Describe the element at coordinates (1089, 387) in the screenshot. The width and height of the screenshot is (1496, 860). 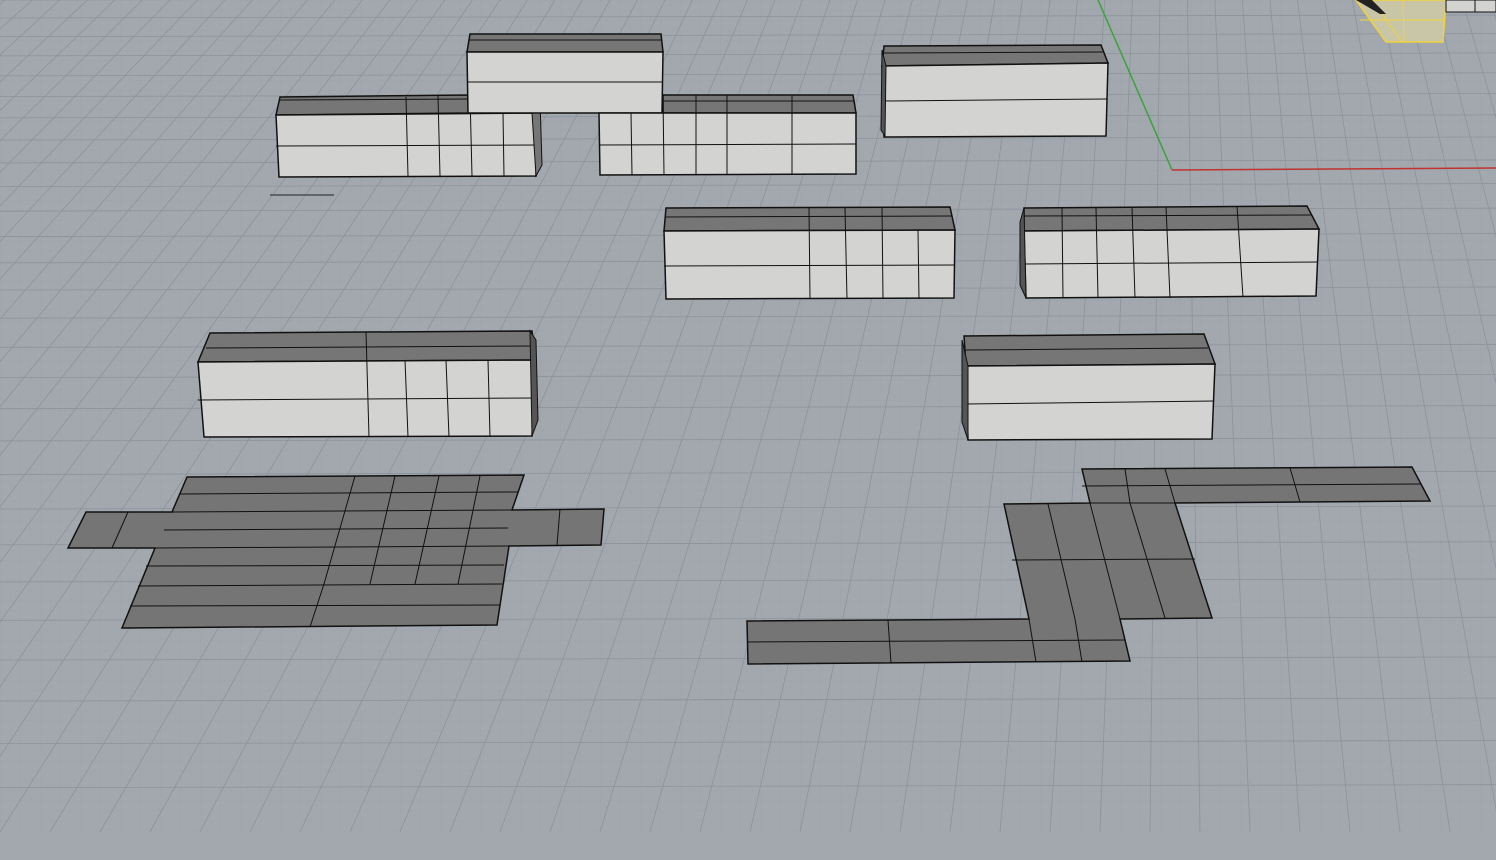
I see `box-lower-right` at that location.